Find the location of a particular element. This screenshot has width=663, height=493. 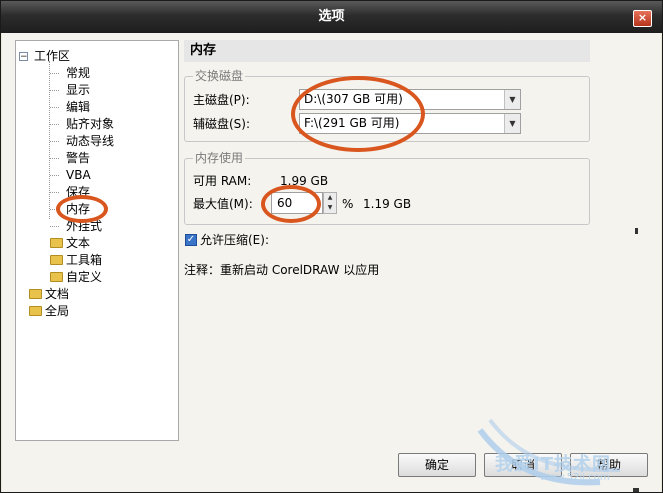

tree-item-memory: 内存 is located at coordinates (78, 209).